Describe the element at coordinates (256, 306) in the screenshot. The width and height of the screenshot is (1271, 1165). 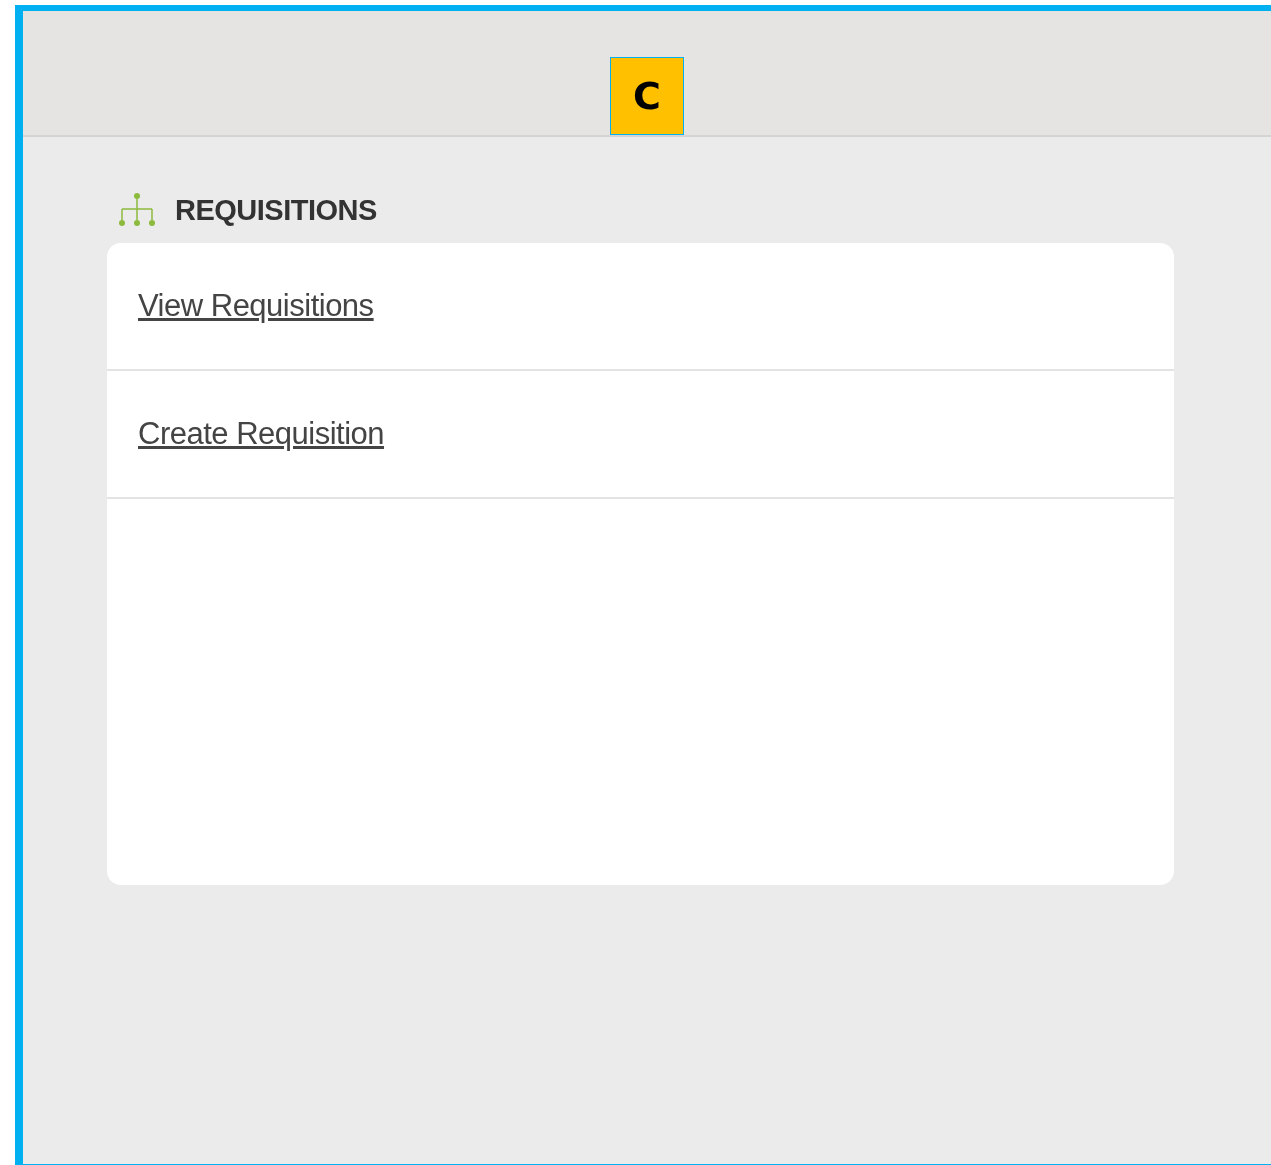
I see `menu-link: View Requisitions` at that location.